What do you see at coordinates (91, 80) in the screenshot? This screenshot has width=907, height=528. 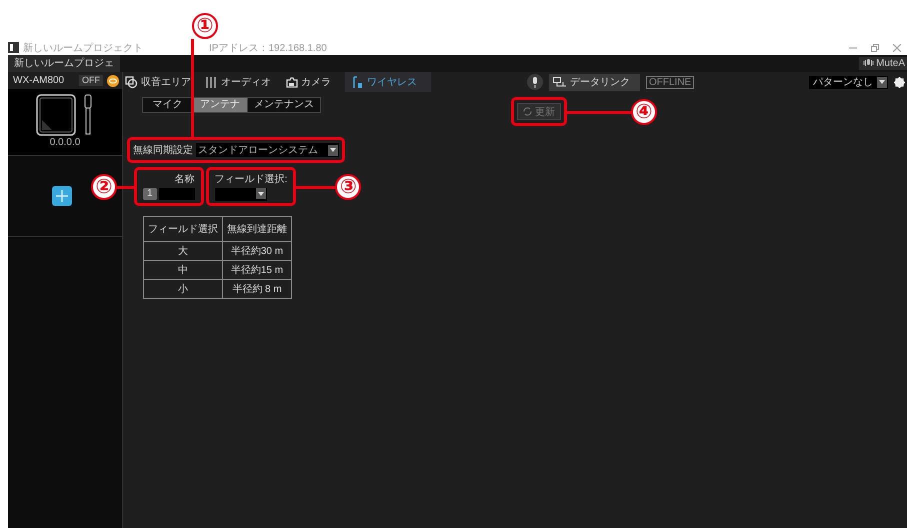 I see `power-toggle: OFF` at bounding box center [91, 80].